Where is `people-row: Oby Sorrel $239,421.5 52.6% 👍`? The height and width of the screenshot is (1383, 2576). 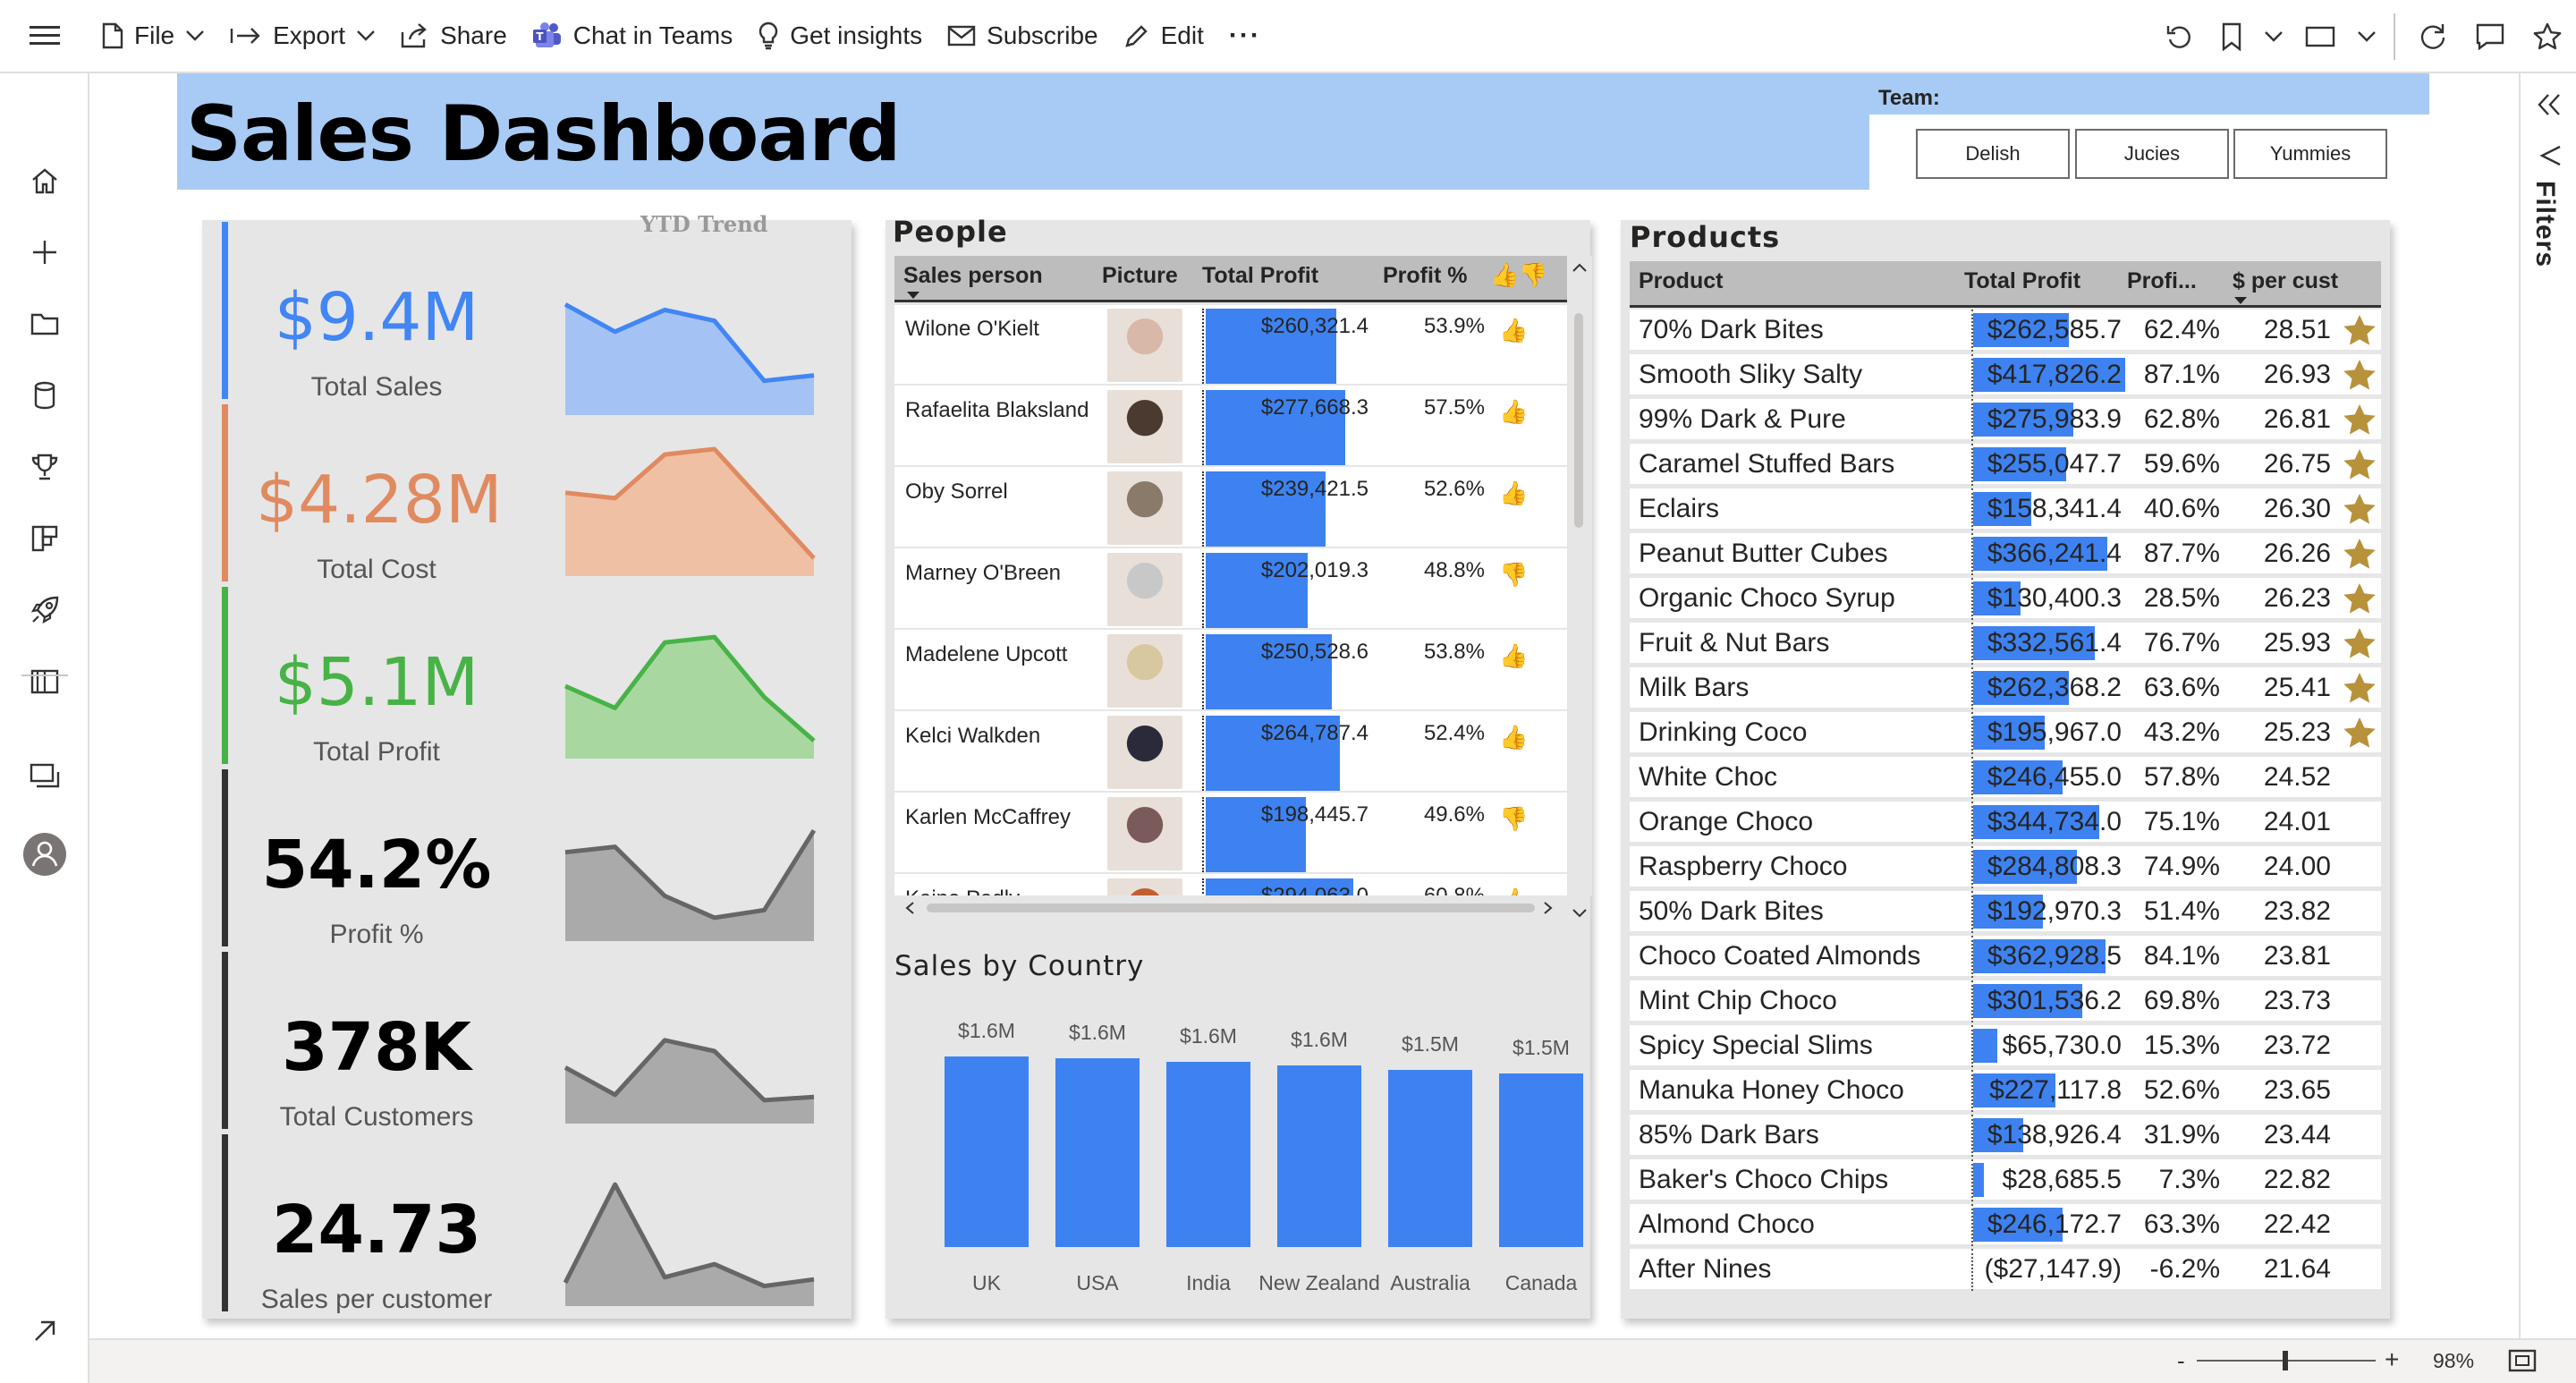 people-row: Oby Sorrel $239,421.5 52.6% 👍 is located at coordinates (1230, 508).